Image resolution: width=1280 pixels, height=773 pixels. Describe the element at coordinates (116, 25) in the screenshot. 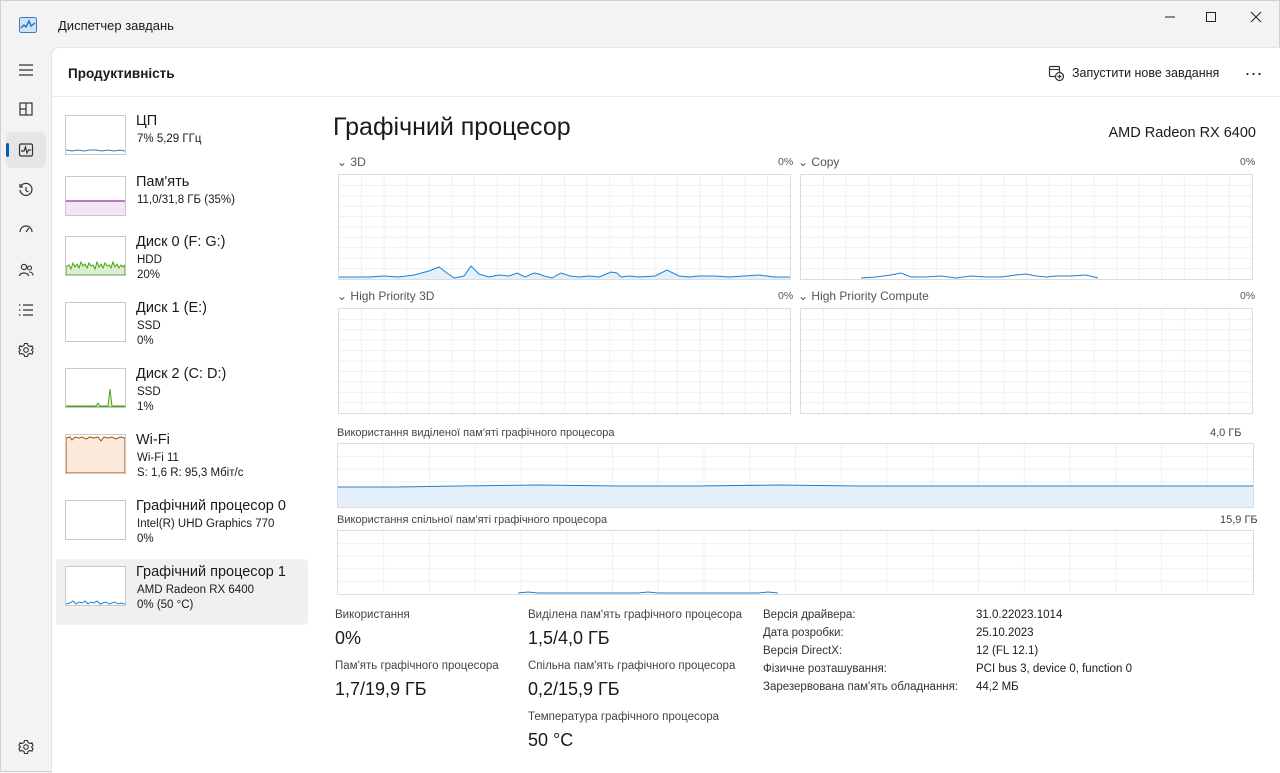

I see `window-title: Диспетчер завдань` at that location.